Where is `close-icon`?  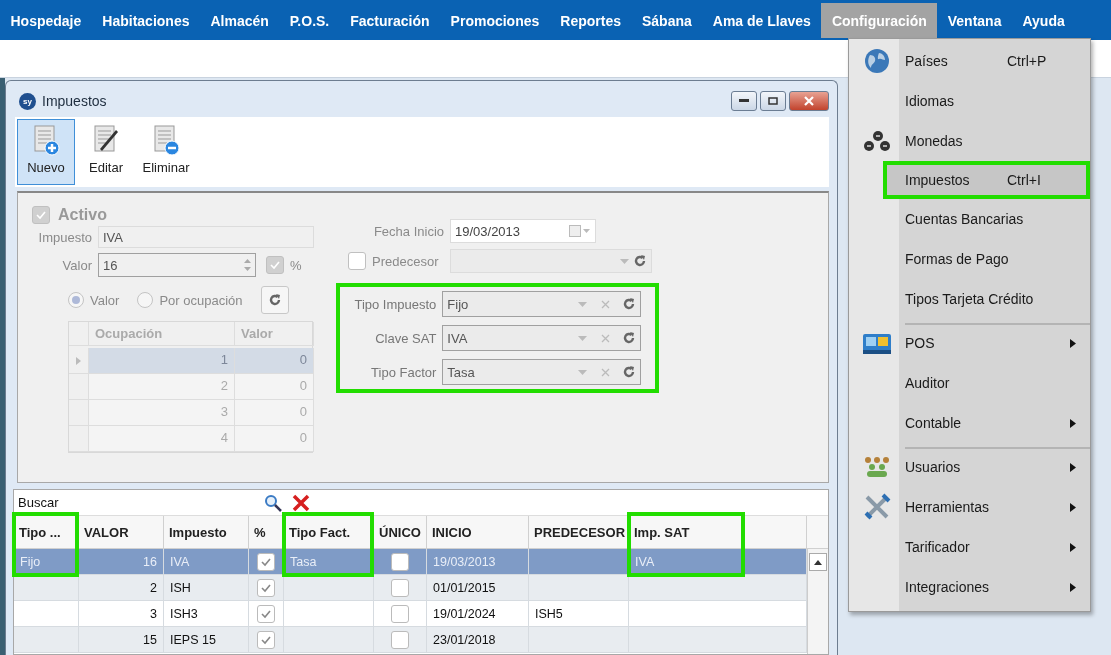
close-icon is located at coordinates (809, 101).